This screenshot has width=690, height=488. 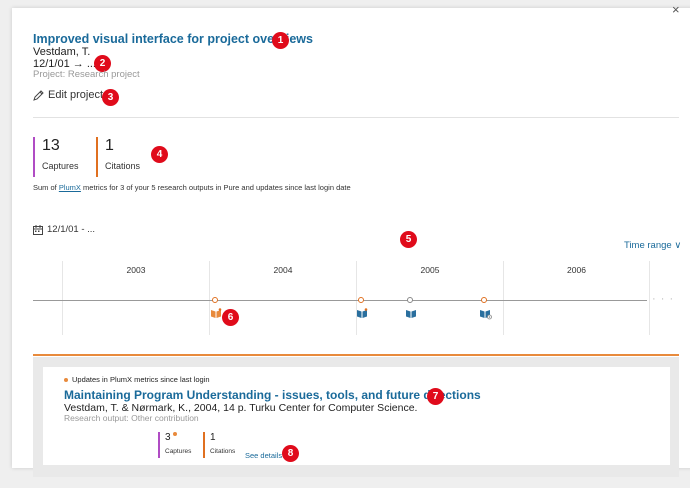 What do you see at coordinates (576, 270) in the screenshot?
I see `year-label: 2006` at bounding box center [576, 270].